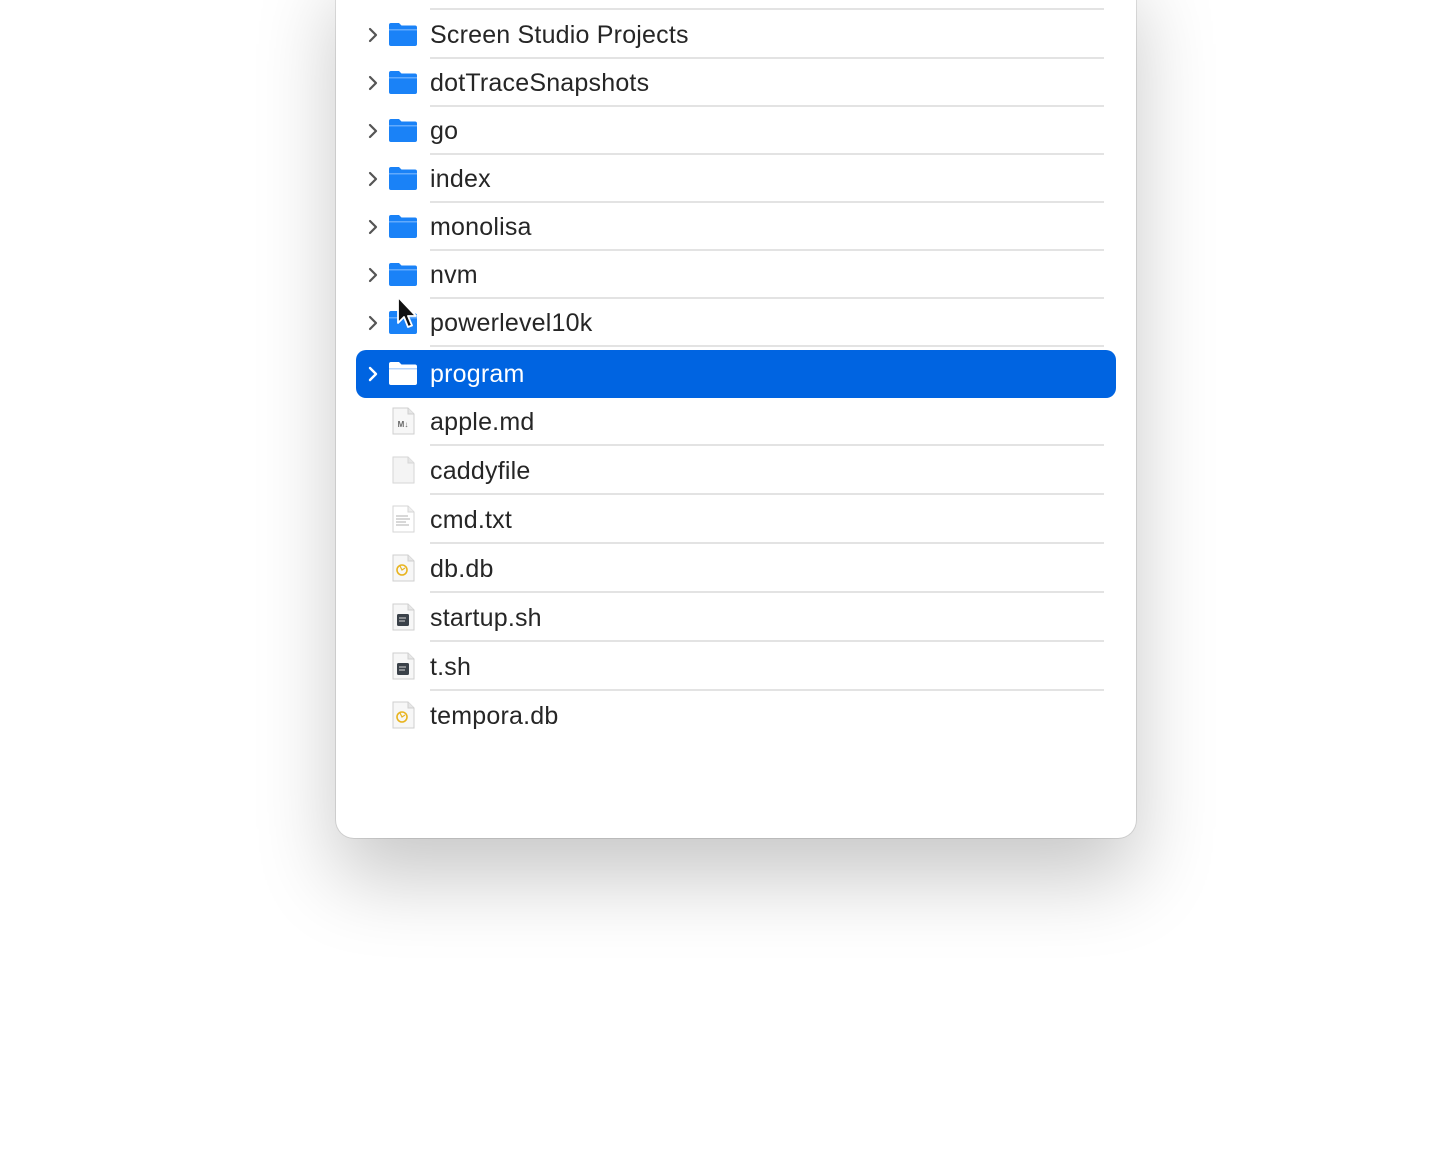  Describe the element at coordinates (540, 83) in the screenshot. I see `item-name: dotTraceSnapshots` at that location.